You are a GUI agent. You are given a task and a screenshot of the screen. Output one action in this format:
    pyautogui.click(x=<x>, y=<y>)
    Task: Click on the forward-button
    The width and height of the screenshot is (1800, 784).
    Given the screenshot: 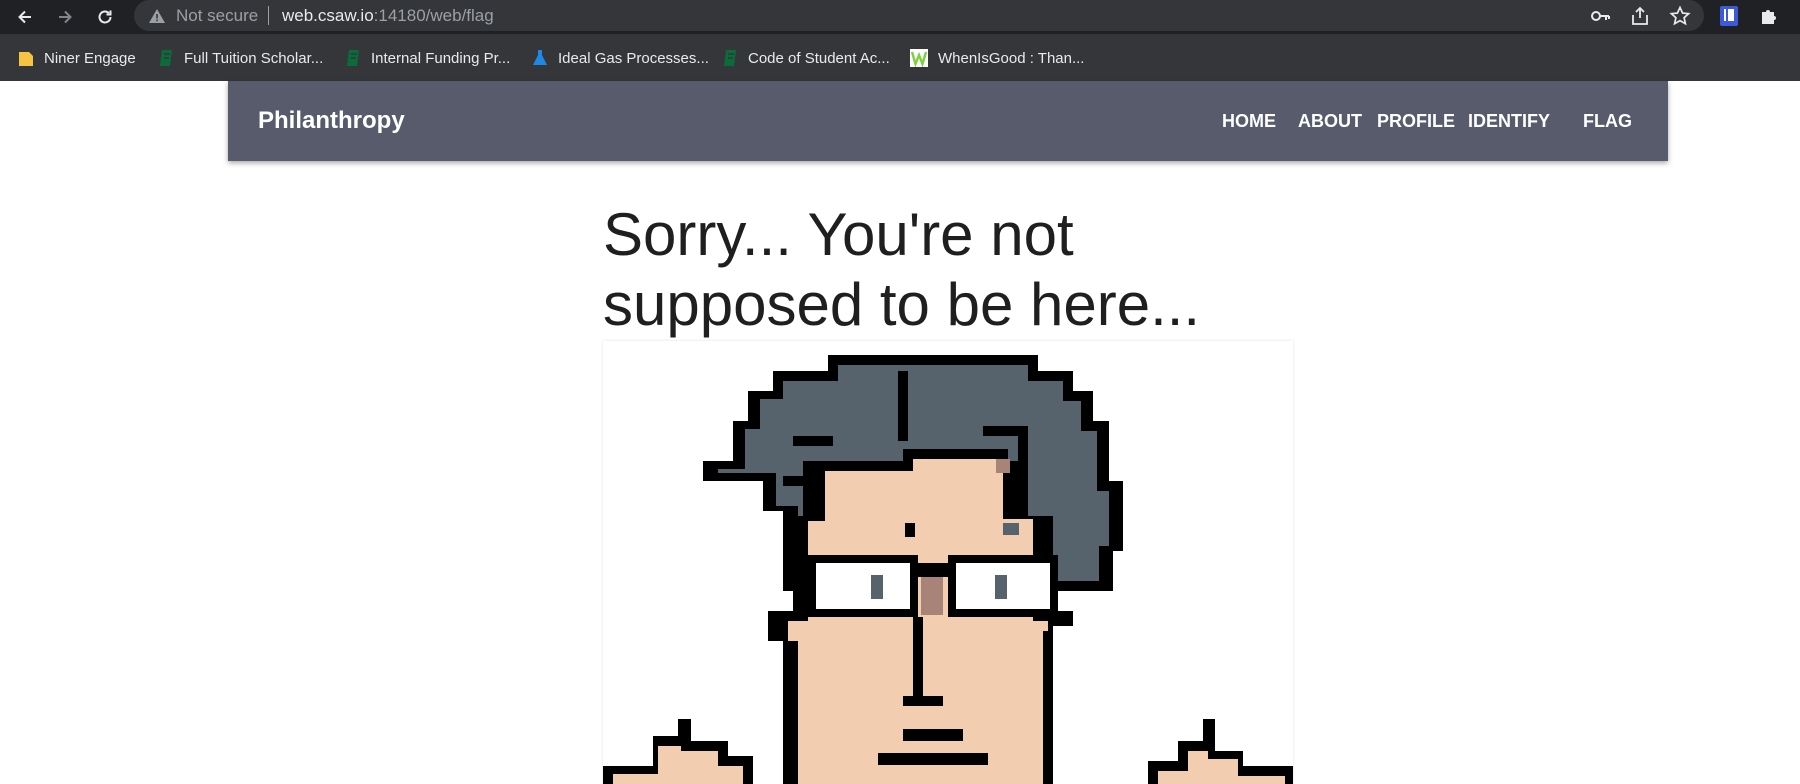 What is the action you would take?
    pyautogui.click(x=65, y=17)
    